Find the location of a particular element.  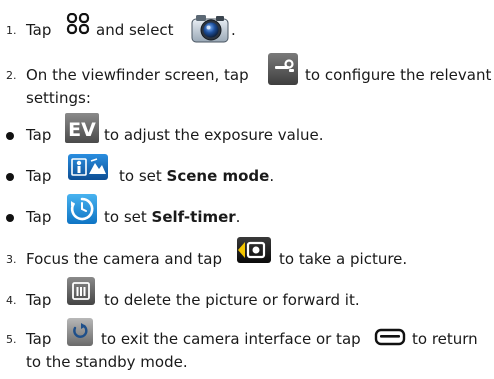

step-text-cont: settings: is located at coordinates (58, 98).